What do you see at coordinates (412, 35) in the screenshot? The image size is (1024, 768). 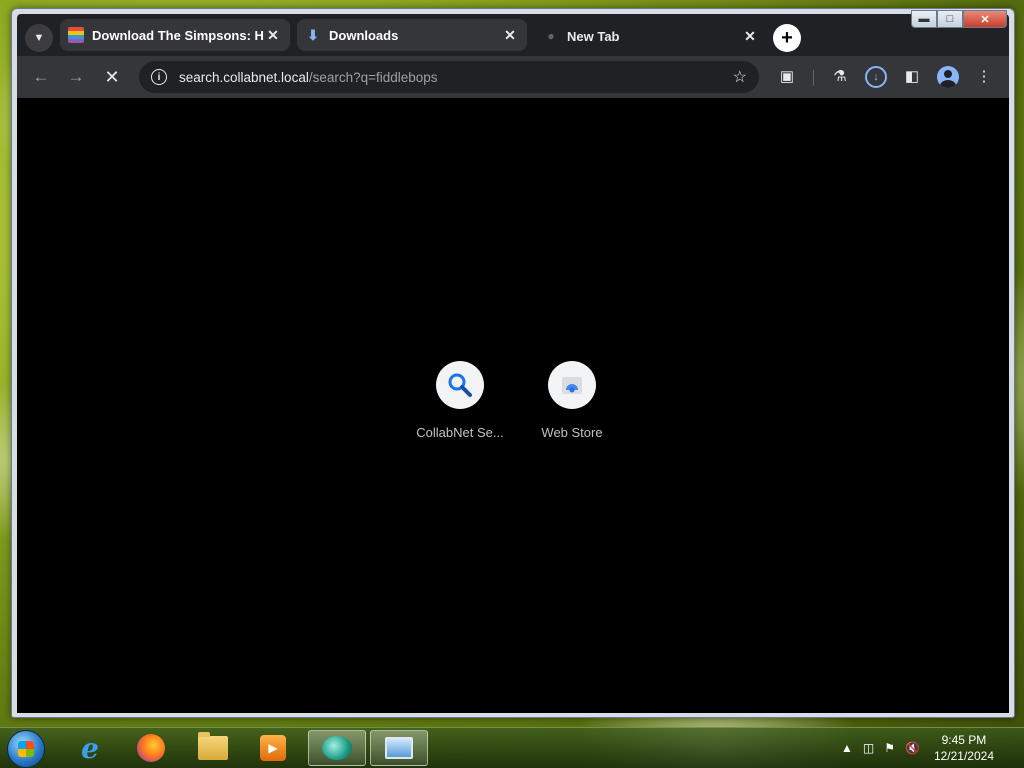 I see `tab-downloads: ⬇ Downloads ✕` at bounding box center [412, 35].